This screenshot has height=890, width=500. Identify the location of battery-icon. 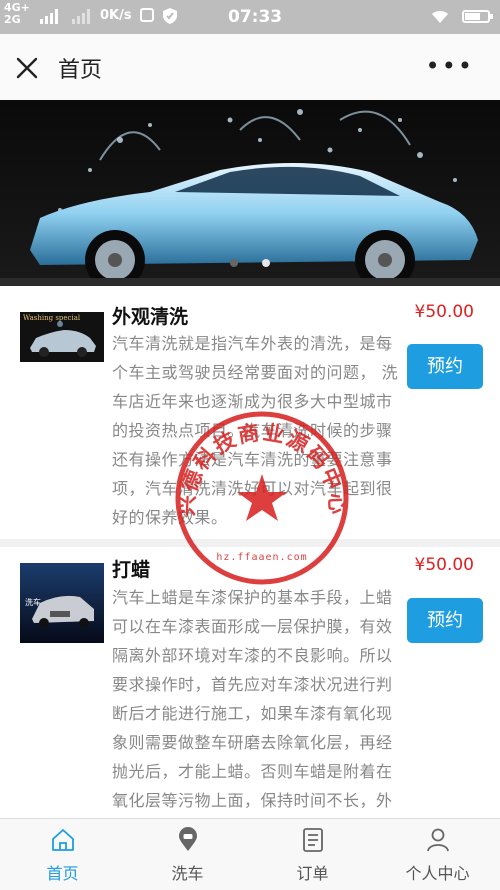
(477, 16).